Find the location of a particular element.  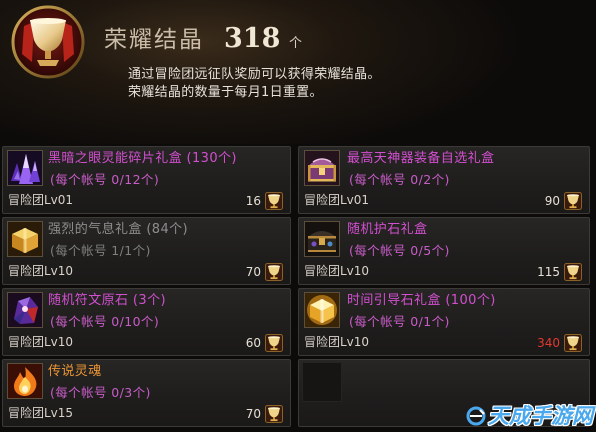

item-name: 最高天神器装备自选礼盒 is located at coordinates (421, 158).